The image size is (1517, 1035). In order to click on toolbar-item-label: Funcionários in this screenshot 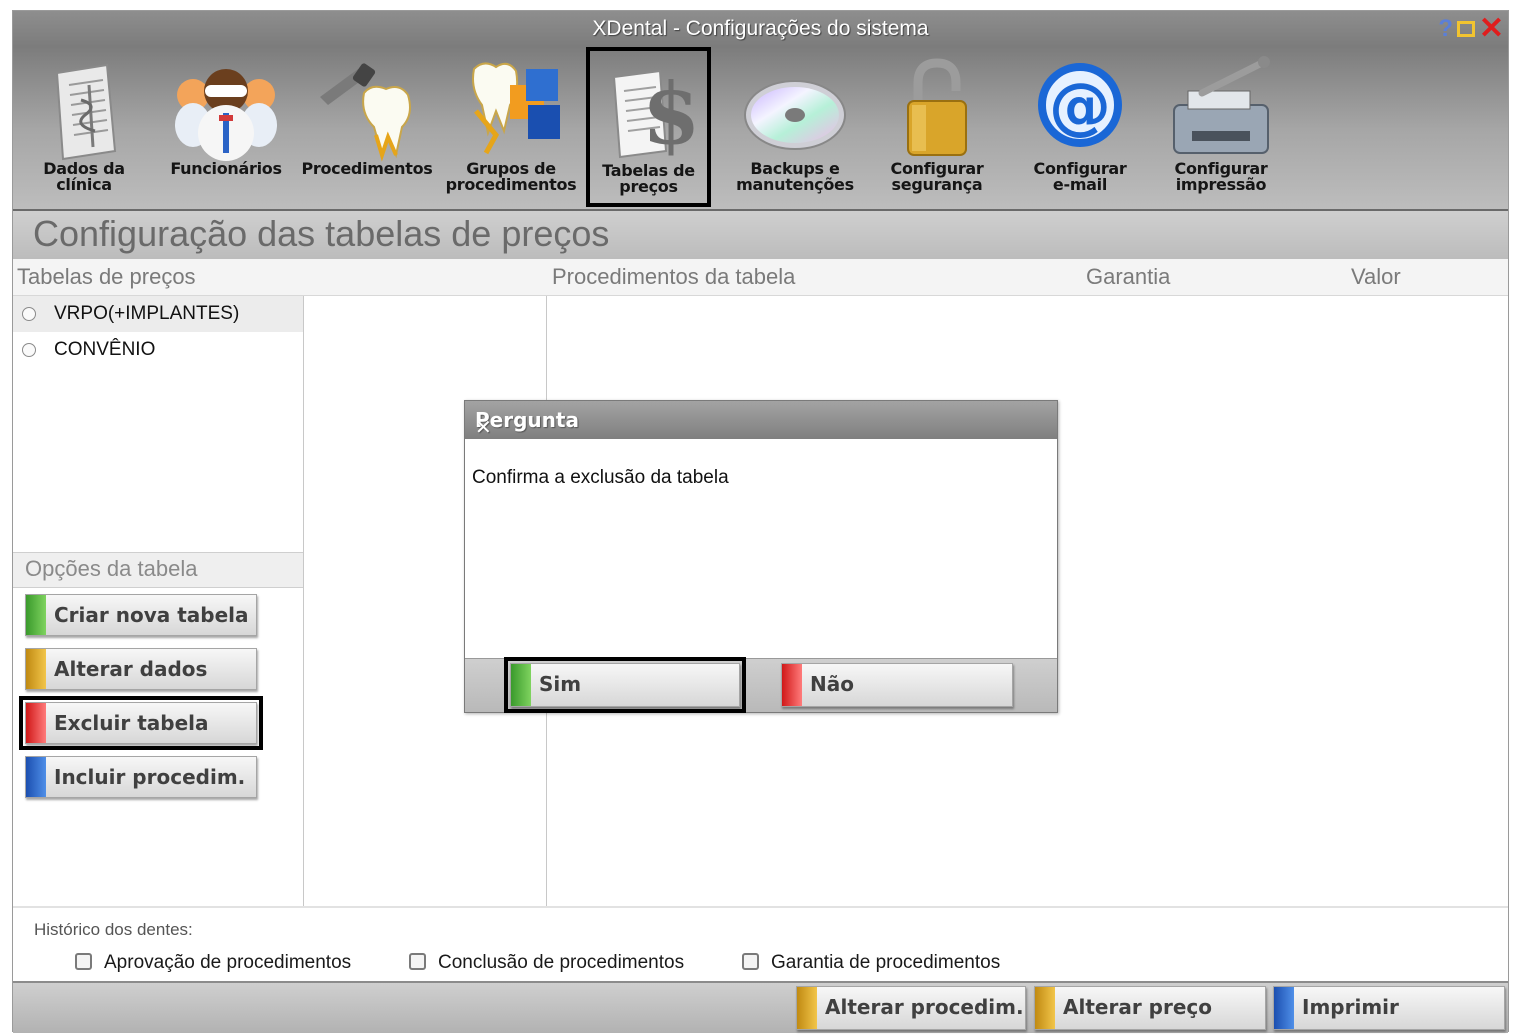, I will do `click(226, 168)`.